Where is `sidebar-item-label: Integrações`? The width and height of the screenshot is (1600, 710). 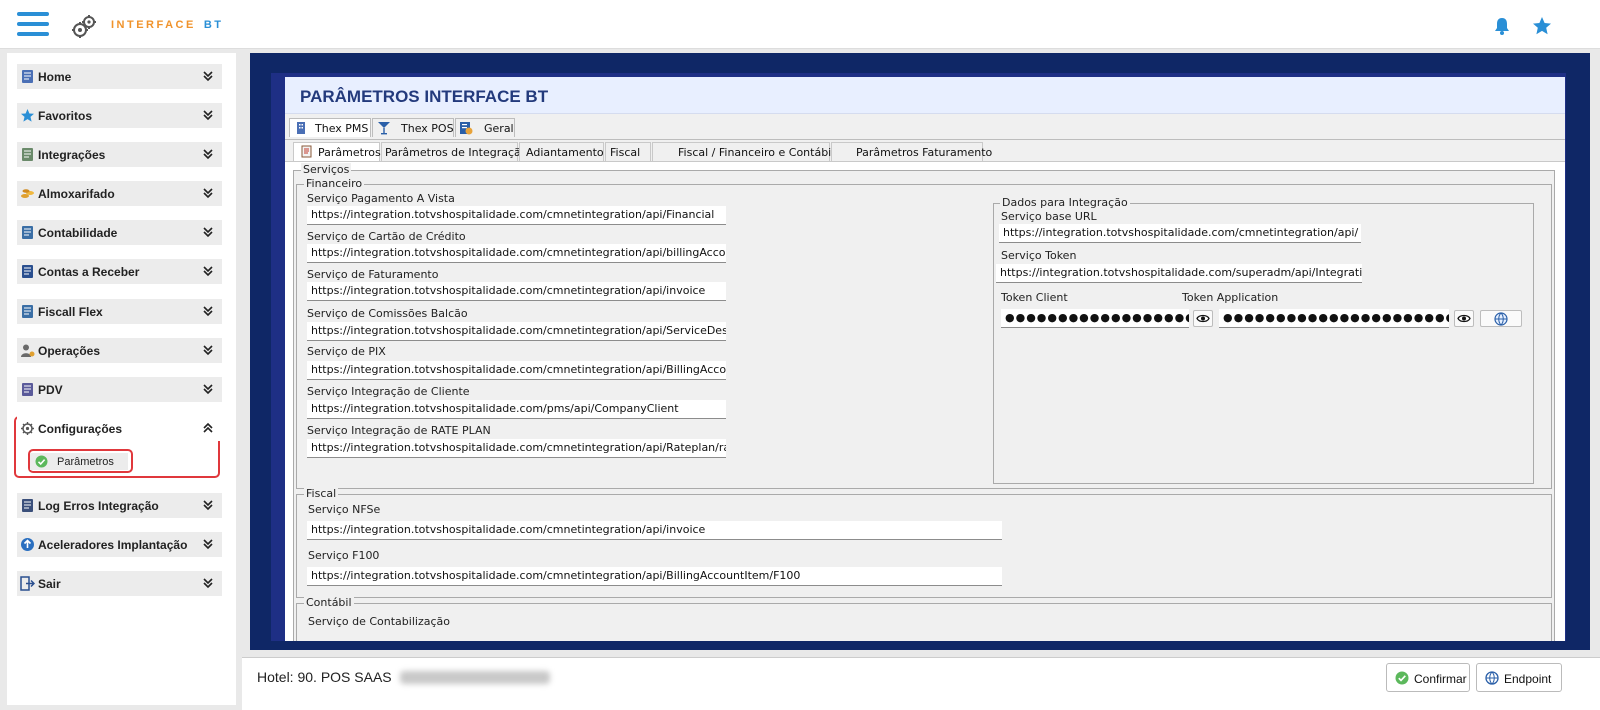
sidebar-item-label: Integrações is located at coordinates (72, 155).